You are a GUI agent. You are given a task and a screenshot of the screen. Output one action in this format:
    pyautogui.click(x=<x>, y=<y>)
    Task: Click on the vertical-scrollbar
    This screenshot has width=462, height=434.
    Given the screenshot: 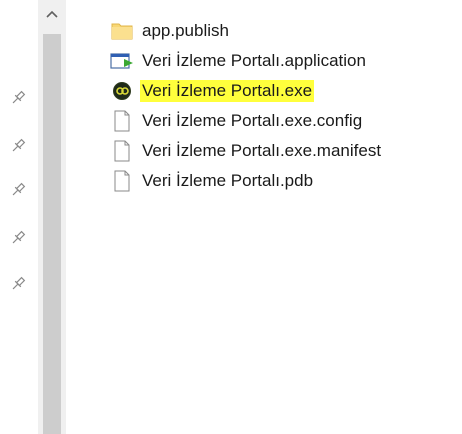 What is the action you would take?
    pyautogui.click(x=52, y=217)
    